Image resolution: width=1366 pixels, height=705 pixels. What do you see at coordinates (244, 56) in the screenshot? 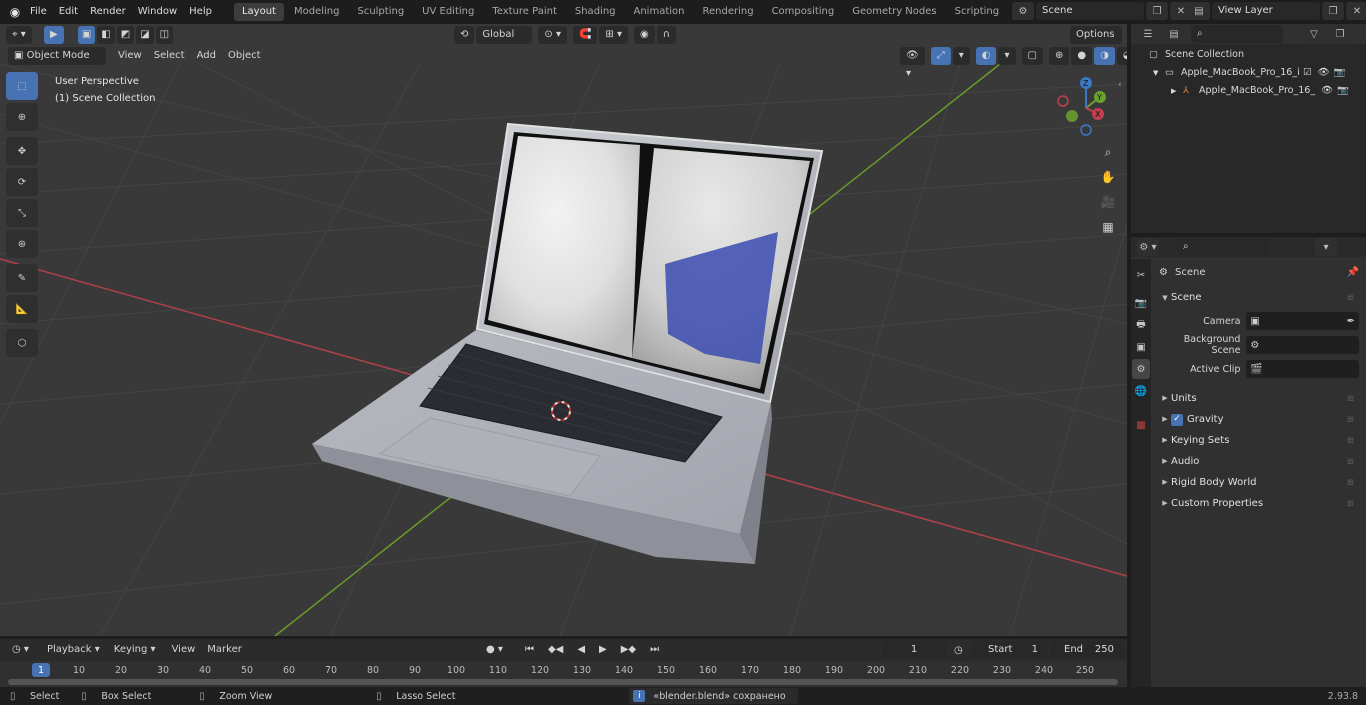
I see `menu-object: Object` at bounding box center [244, 56].